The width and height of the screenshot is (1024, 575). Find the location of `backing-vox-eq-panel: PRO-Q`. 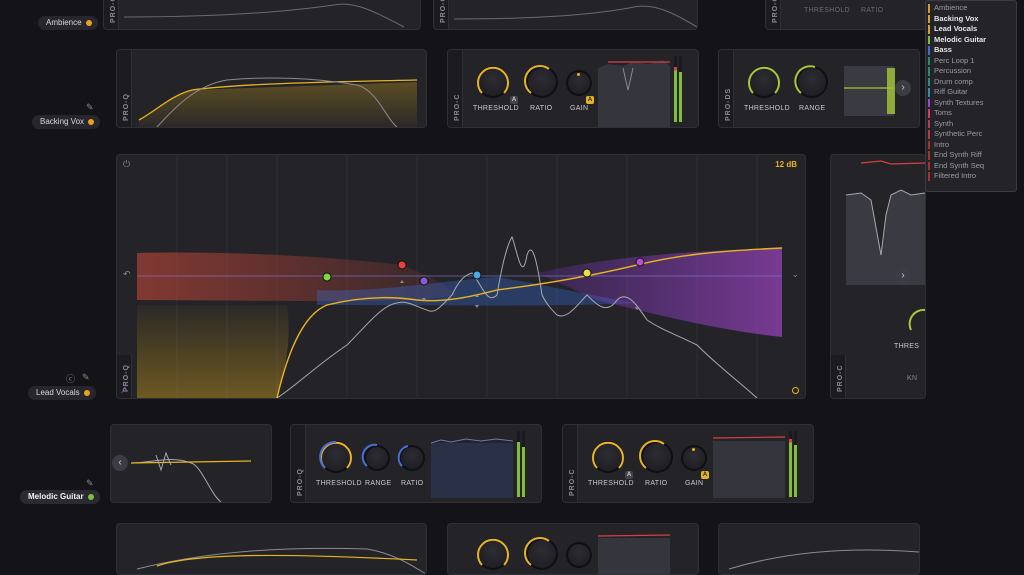

backing-vox-eq-panel: PRO-Q is located at coordinates (271, 88).